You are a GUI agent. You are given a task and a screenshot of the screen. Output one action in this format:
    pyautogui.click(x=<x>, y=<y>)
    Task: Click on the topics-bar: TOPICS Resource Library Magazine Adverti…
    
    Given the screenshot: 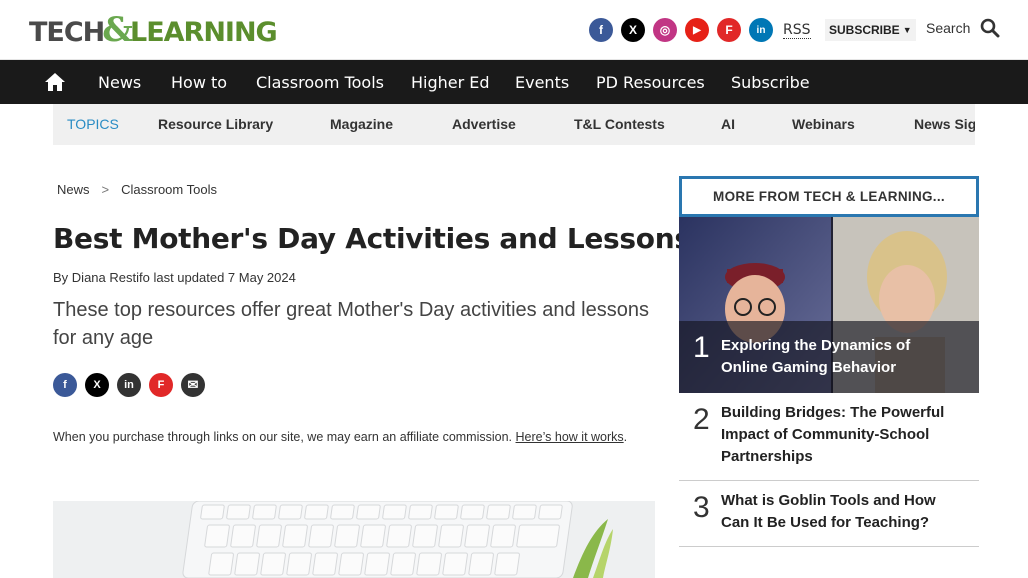 What is the action you would take?
    pyautogui.click(x=514, y=124)
    